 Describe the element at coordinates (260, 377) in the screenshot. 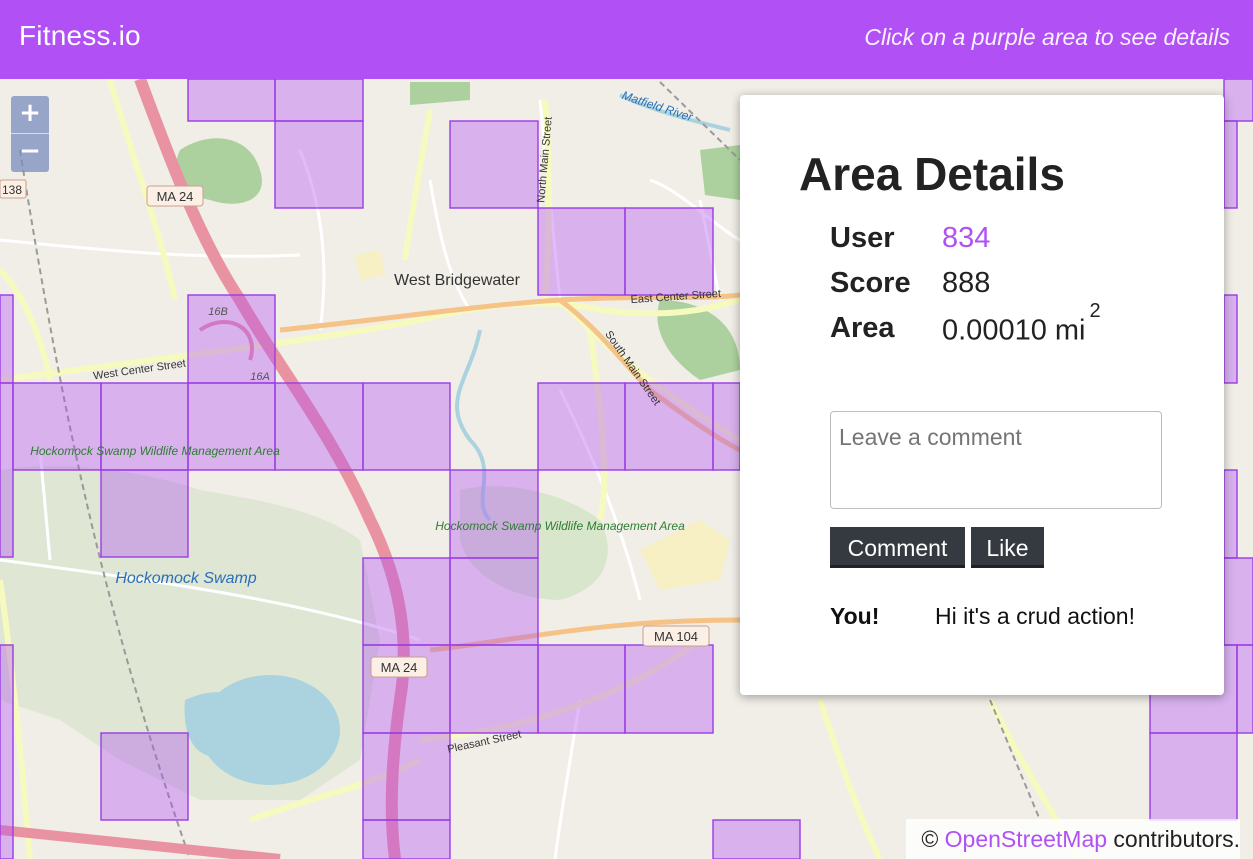

I see `exit-16a-label: 16A` at that location.